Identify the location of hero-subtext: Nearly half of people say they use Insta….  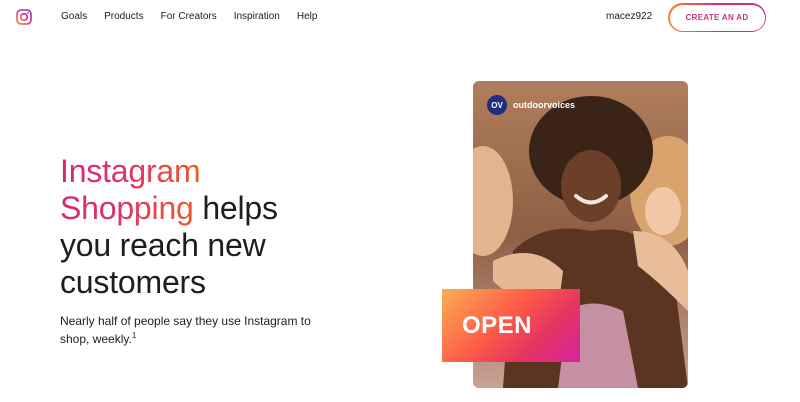
(200, 330).